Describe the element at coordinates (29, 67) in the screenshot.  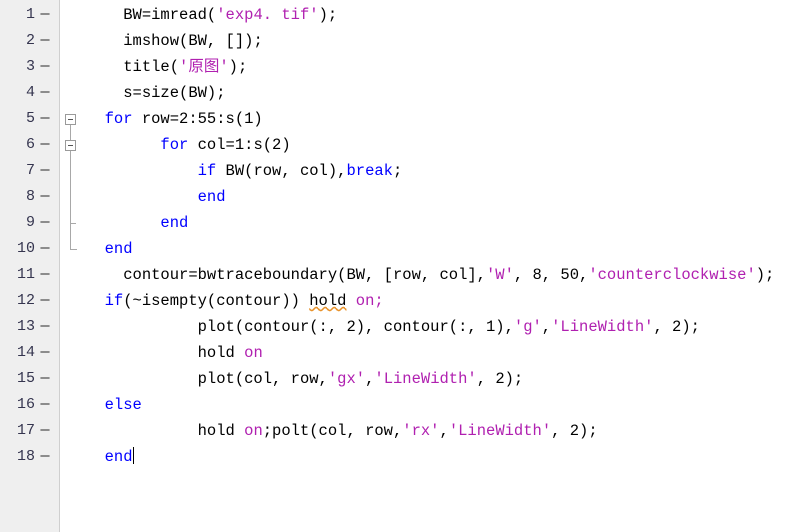
I see `gutter-line-3: 3—` at that location.